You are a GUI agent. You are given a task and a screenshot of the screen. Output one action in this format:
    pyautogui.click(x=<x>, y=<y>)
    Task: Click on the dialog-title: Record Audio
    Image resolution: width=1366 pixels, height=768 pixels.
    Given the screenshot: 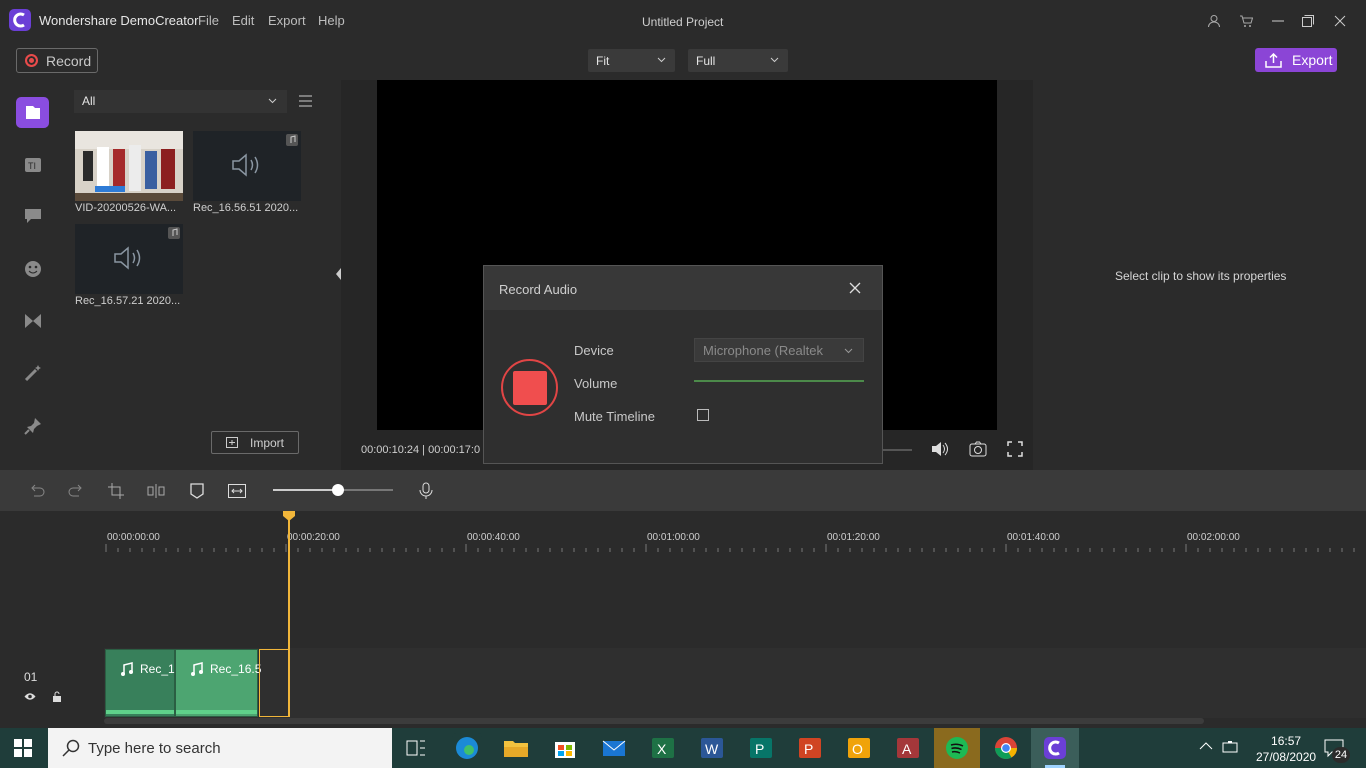 What is the action you would take?
    pyautogui.click(x=538, y=289)
    